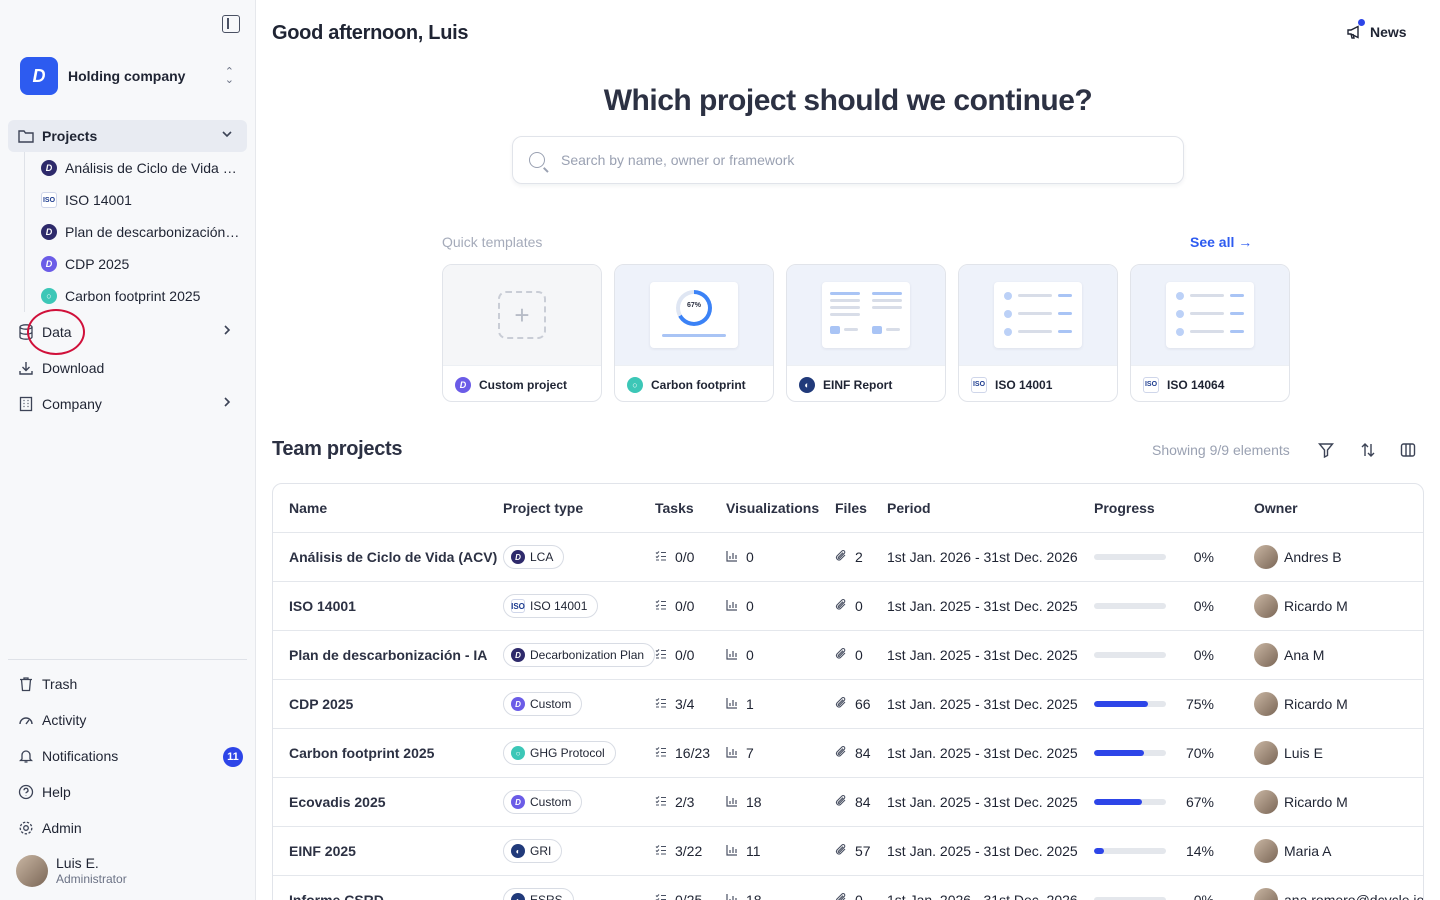 The height and width of the screenshot is (900, 1440). What do you see at coordinates (322, 851) in the screenshot?
I see `project-name: EINF 2025` at bounding box center [322, 851].